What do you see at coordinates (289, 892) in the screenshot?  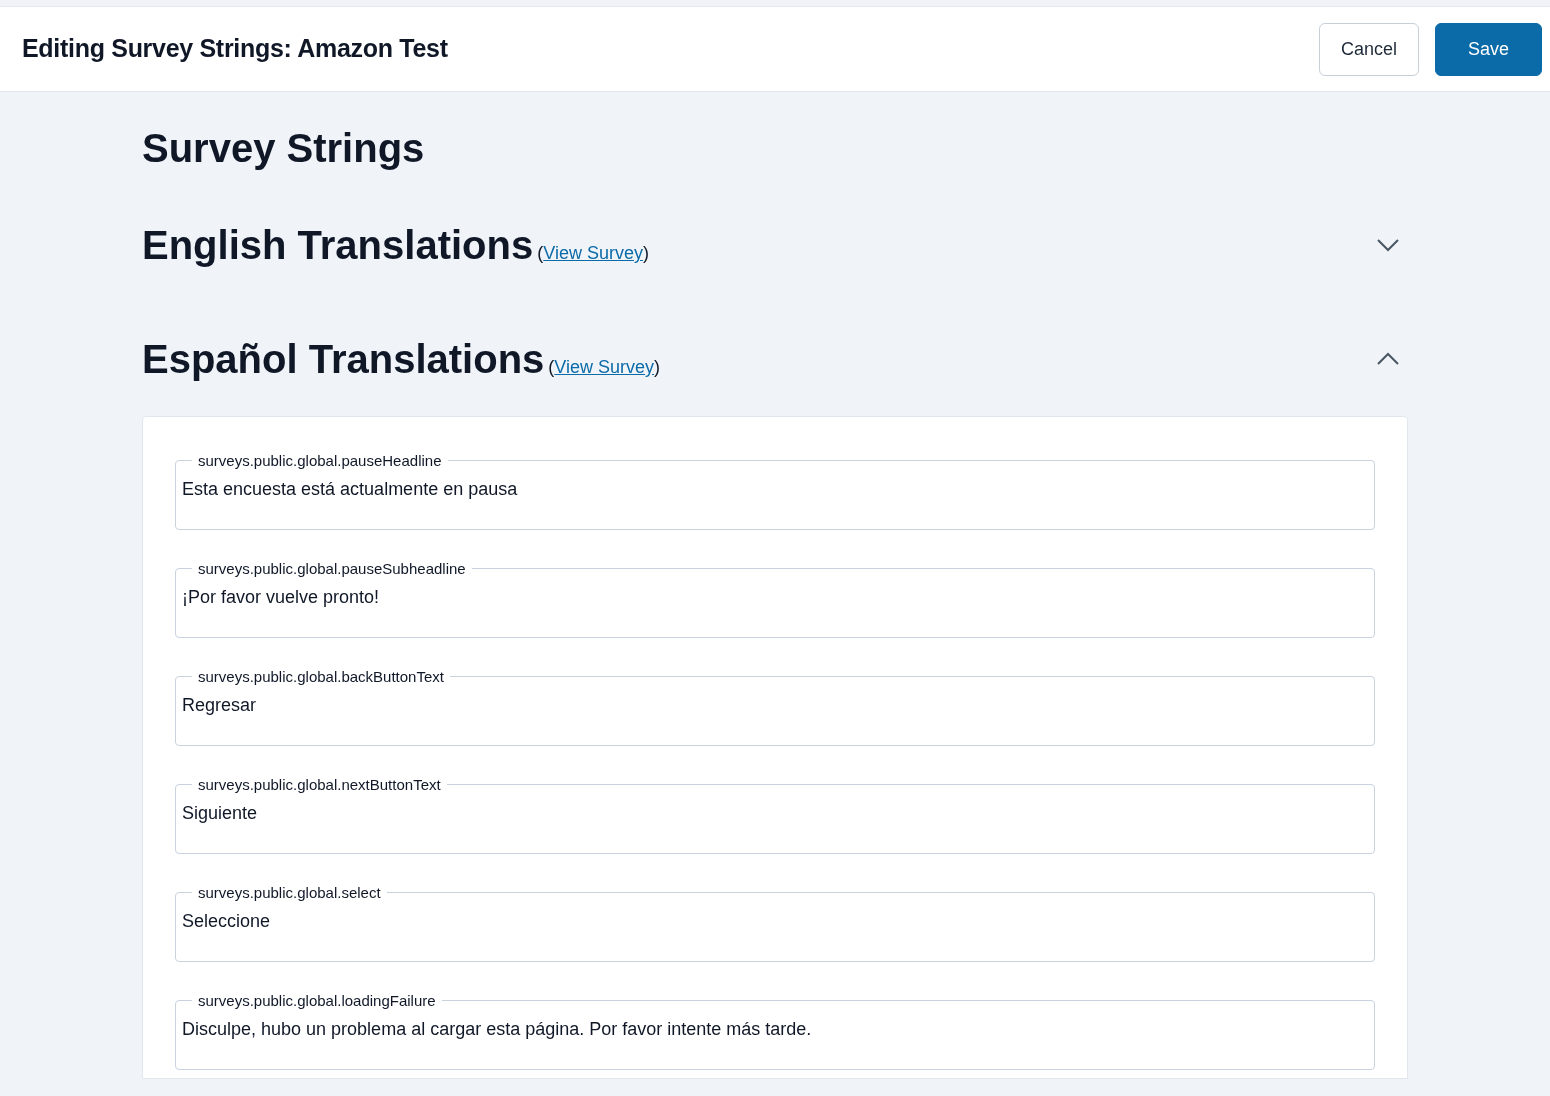 I see `field-label: surveys.public.global.select` at bounding box center [289, 892].